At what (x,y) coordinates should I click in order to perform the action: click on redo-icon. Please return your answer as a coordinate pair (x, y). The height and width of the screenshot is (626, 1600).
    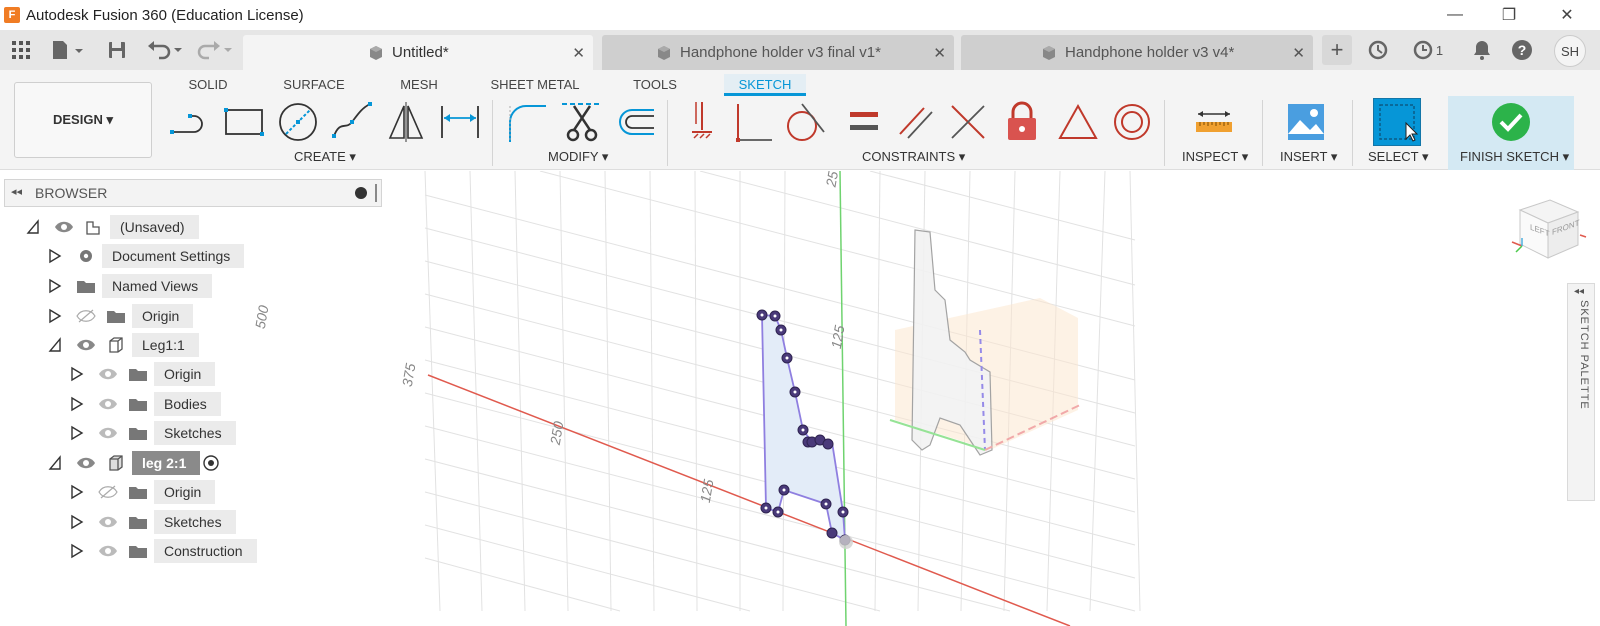
    Looking at the image, I should click on (216, 50).